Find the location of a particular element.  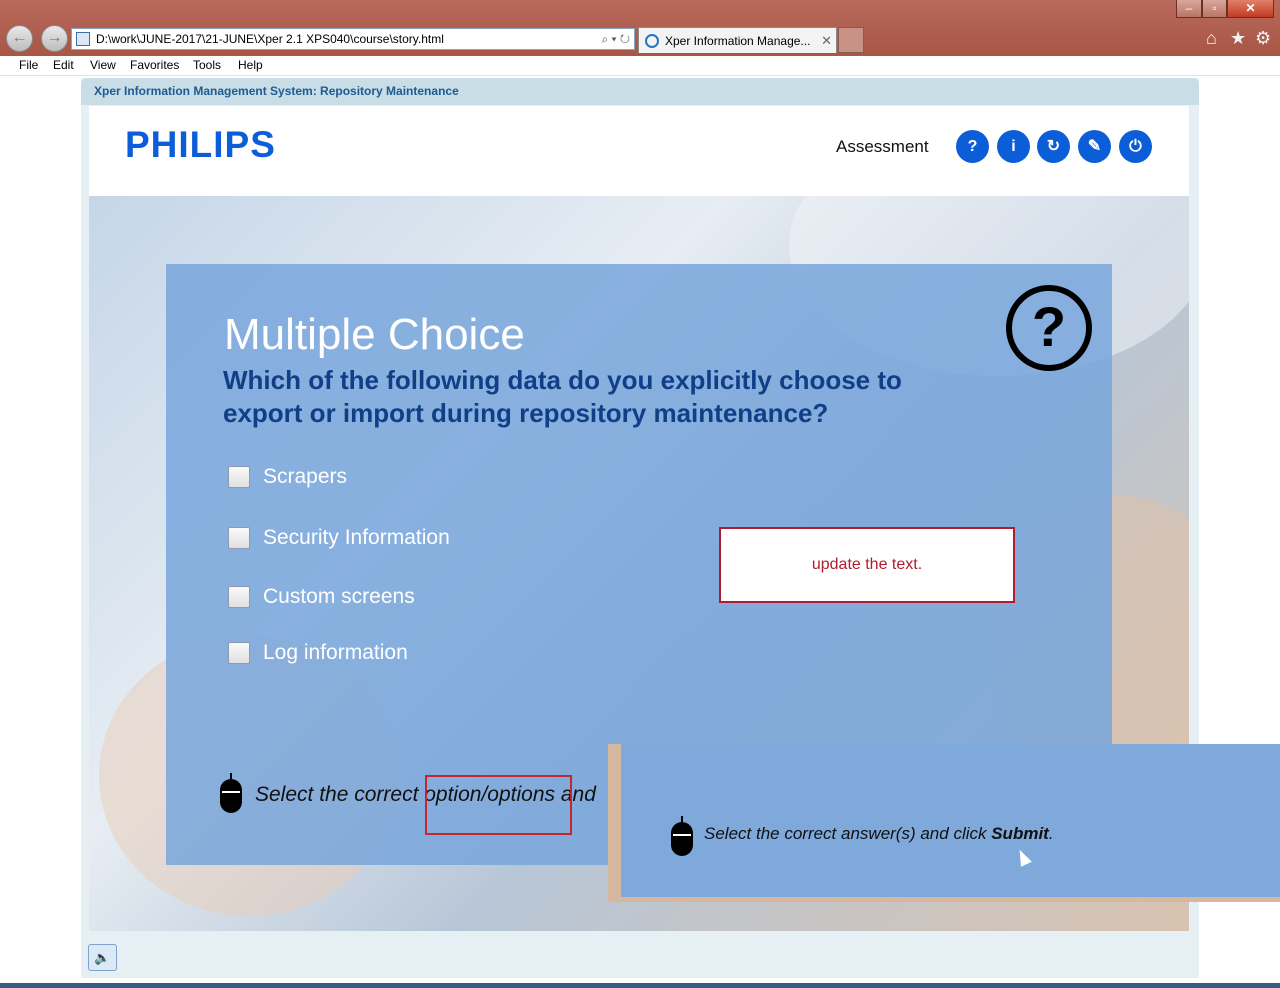

minimize-button: – is located at coordinates (1189, 9).